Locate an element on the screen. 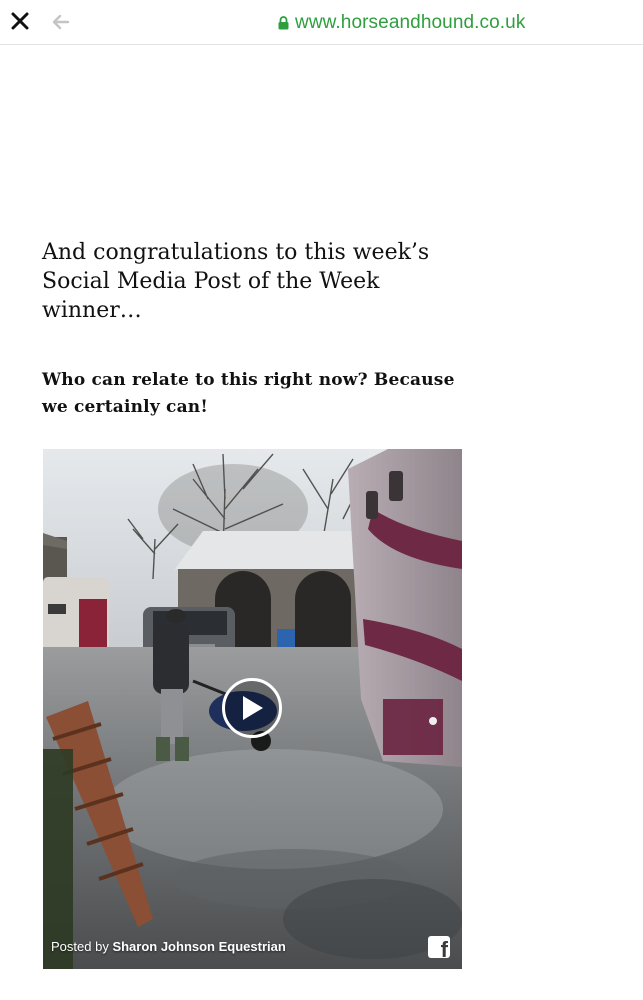 The image size is (643, 1000). lock-icon is located at coordinates (283, 23).